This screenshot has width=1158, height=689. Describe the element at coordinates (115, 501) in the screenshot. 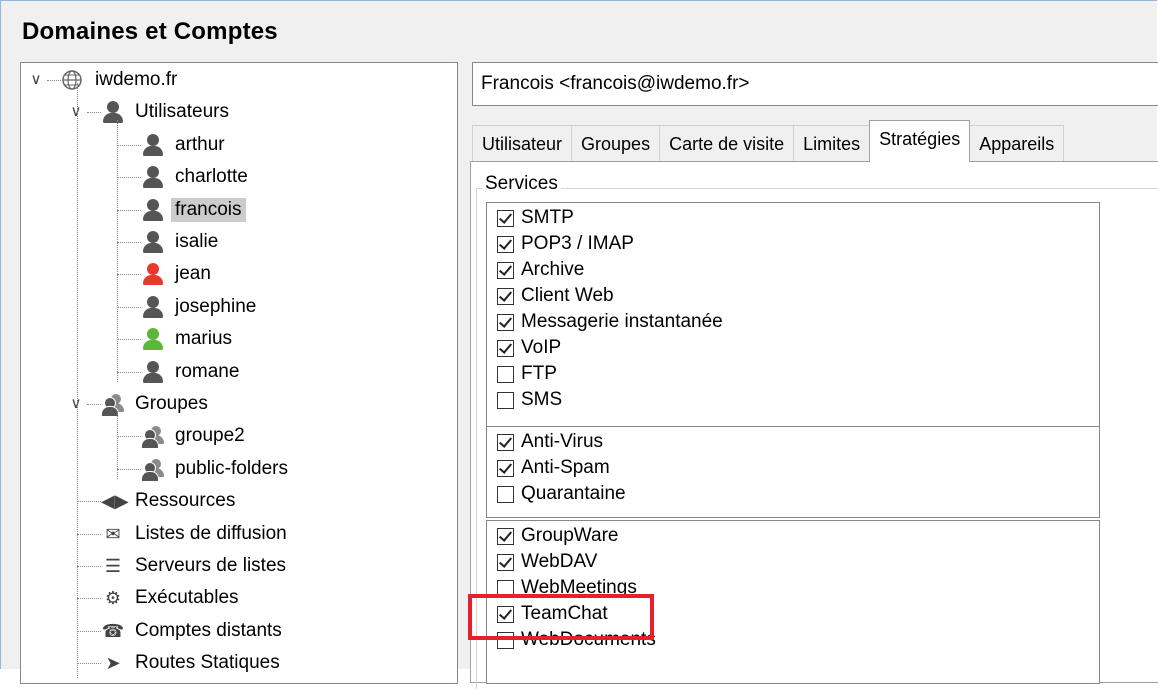

I see `resources-icon: ◀▶` at that location.